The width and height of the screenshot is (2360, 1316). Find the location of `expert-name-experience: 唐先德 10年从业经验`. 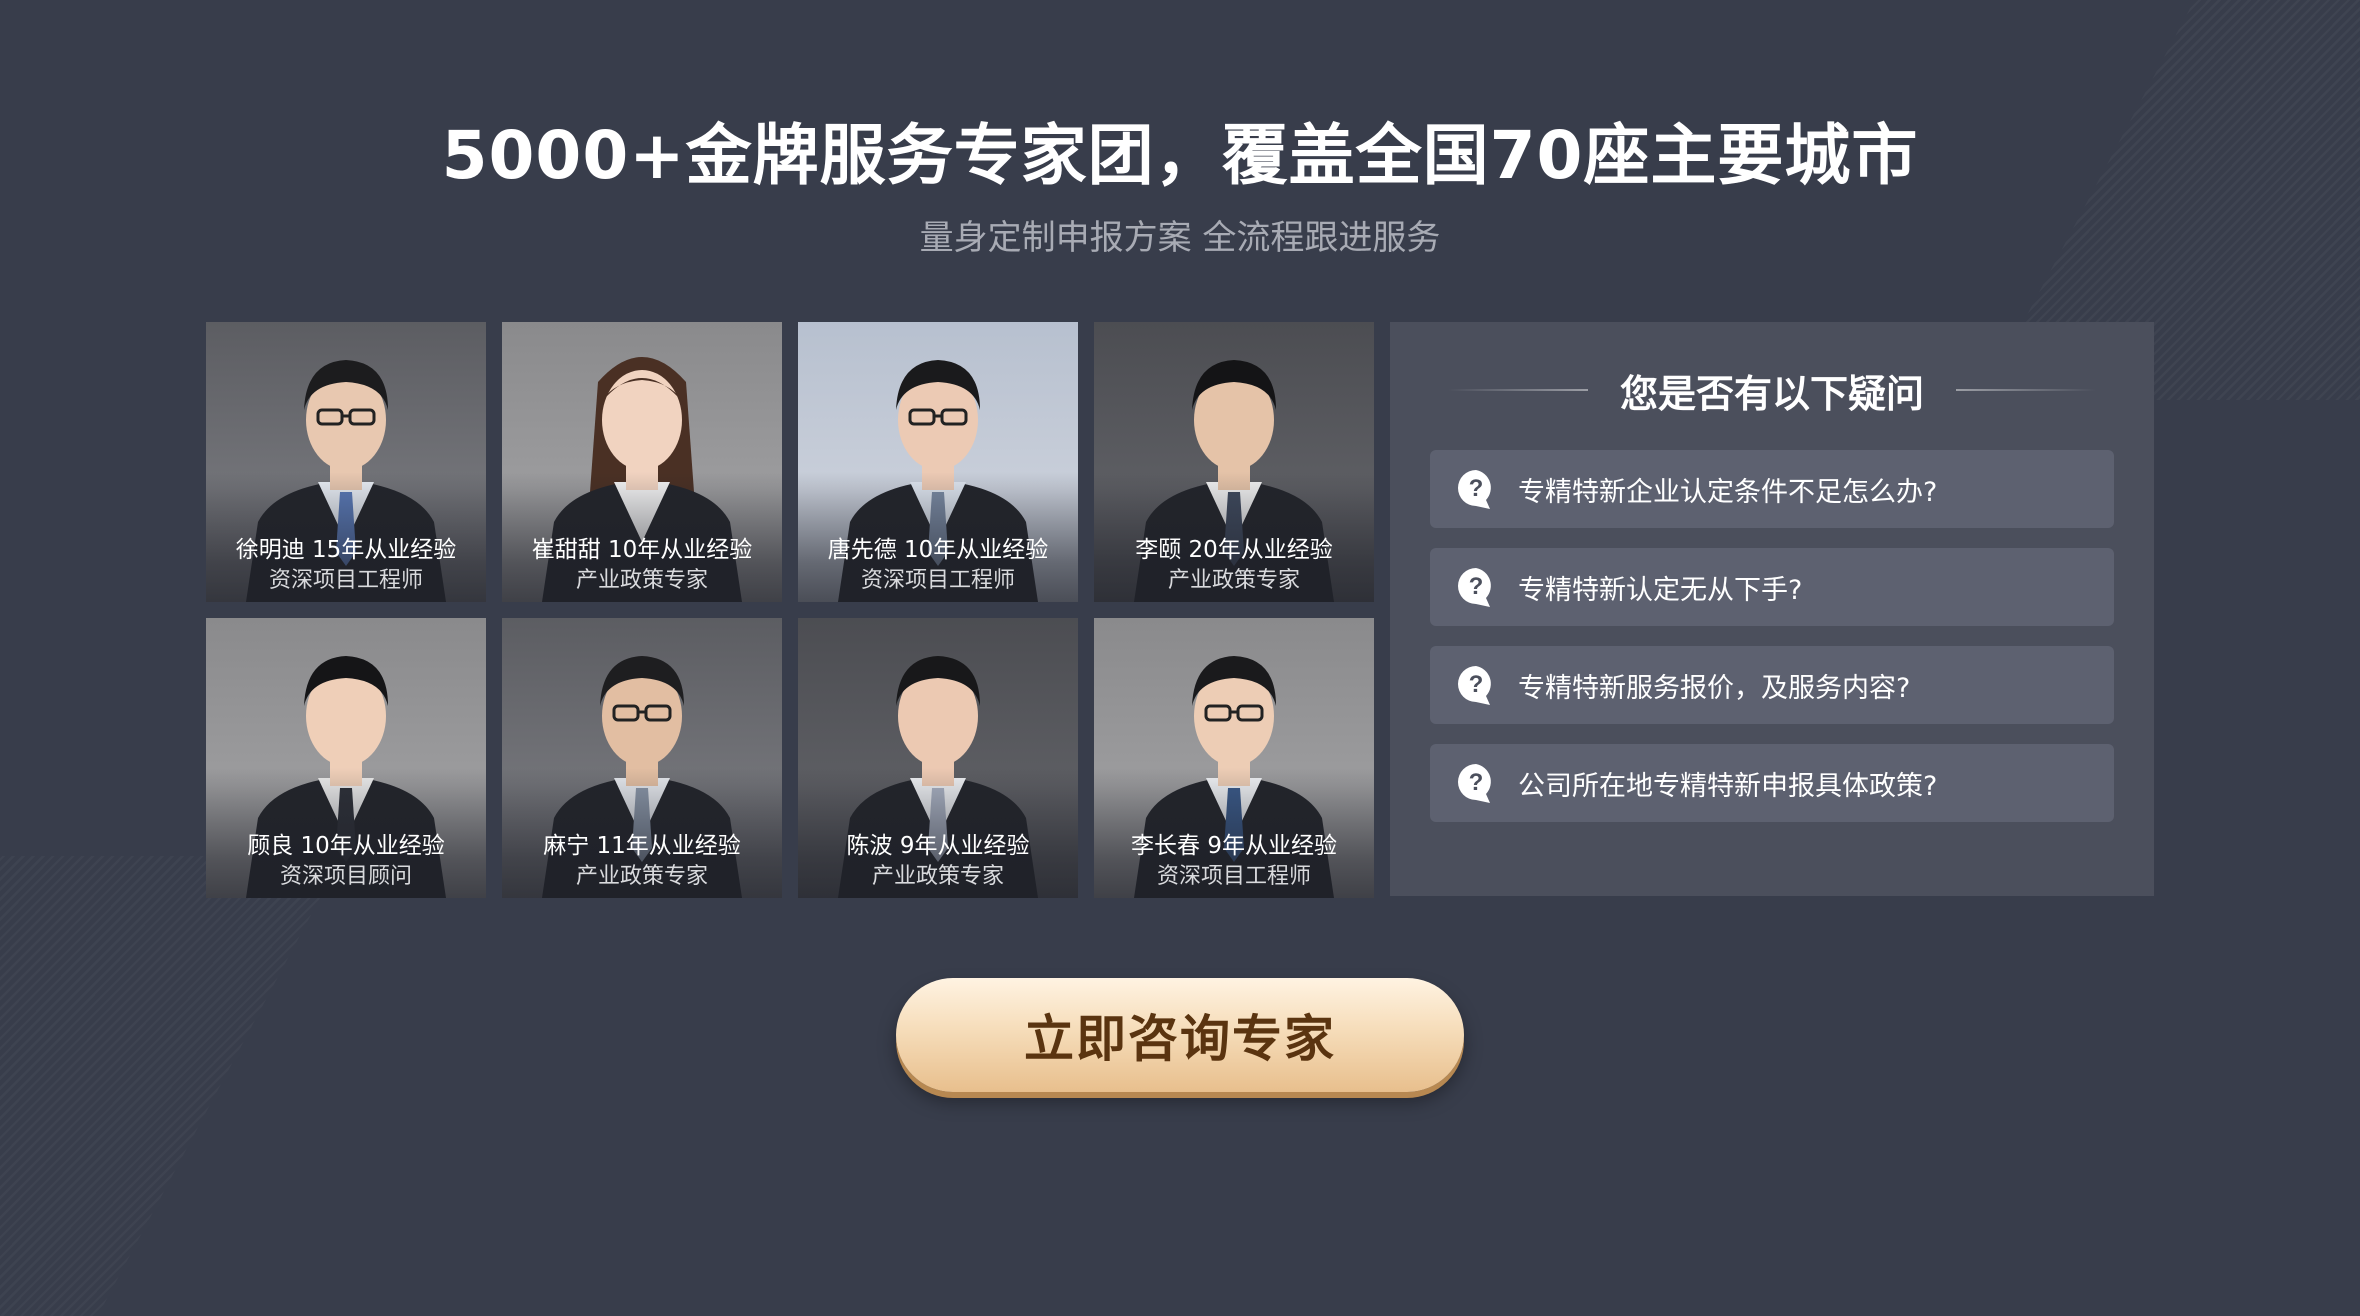

expert-name-experience: 唐先德 10年从业经验 is located at coordinates (938, 550).